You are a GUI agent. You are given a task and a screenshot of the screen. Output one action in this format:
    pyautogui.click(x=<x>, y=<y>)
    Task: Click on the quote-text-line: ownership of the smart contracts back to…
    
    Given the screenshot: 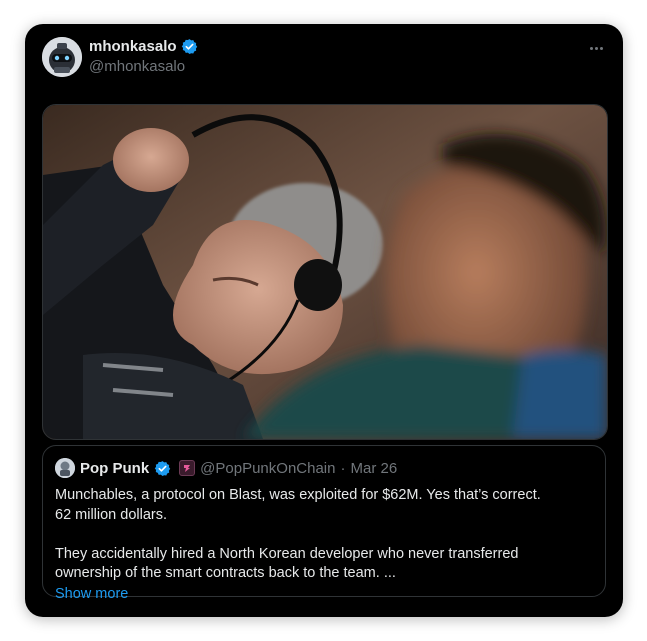 What is the action you would take?
    pyautogui.click(x=225, y=573)
    